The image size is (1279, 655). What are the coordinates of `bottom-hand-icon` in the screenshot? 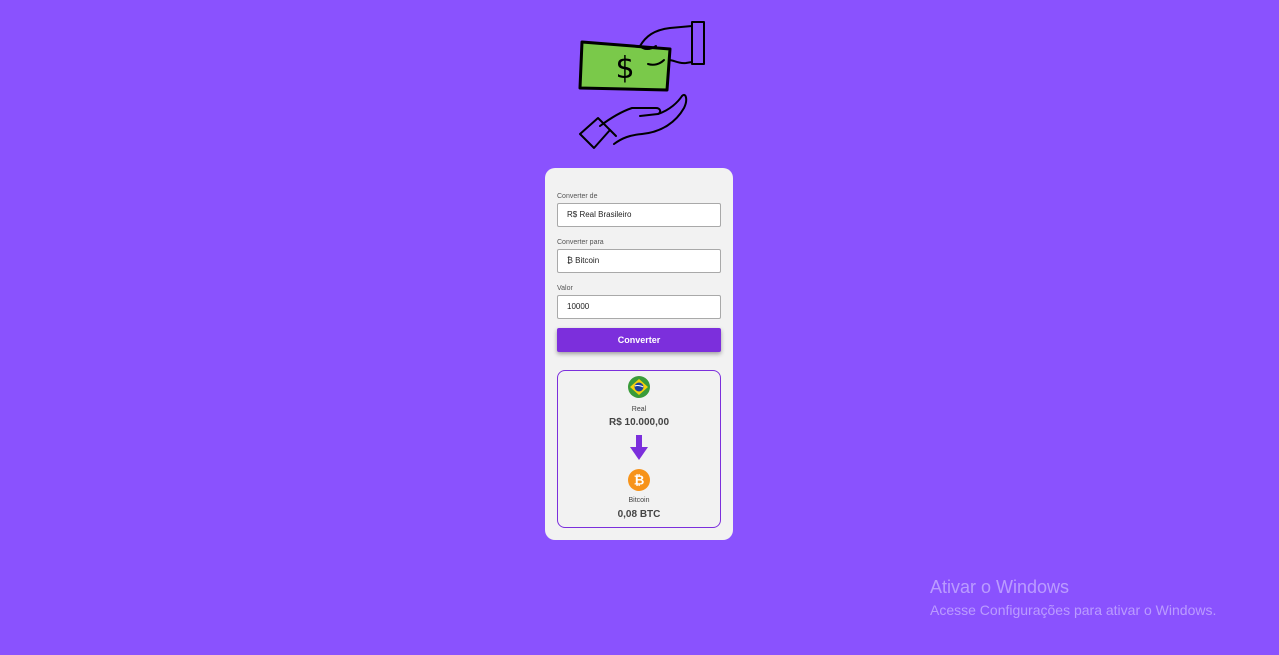 It's located at (633, 121).